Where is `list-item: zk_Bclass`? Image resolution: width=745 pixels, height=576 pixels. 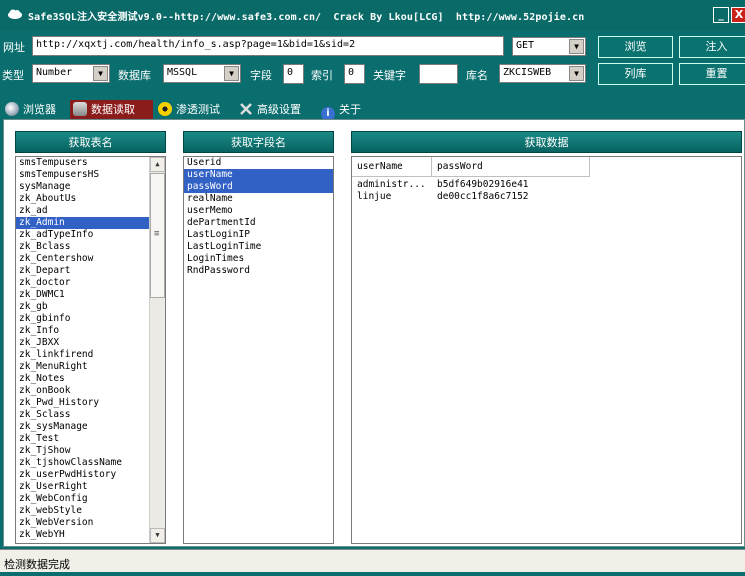 list-item: zk_Bclass is located at coordinates (90, 247).